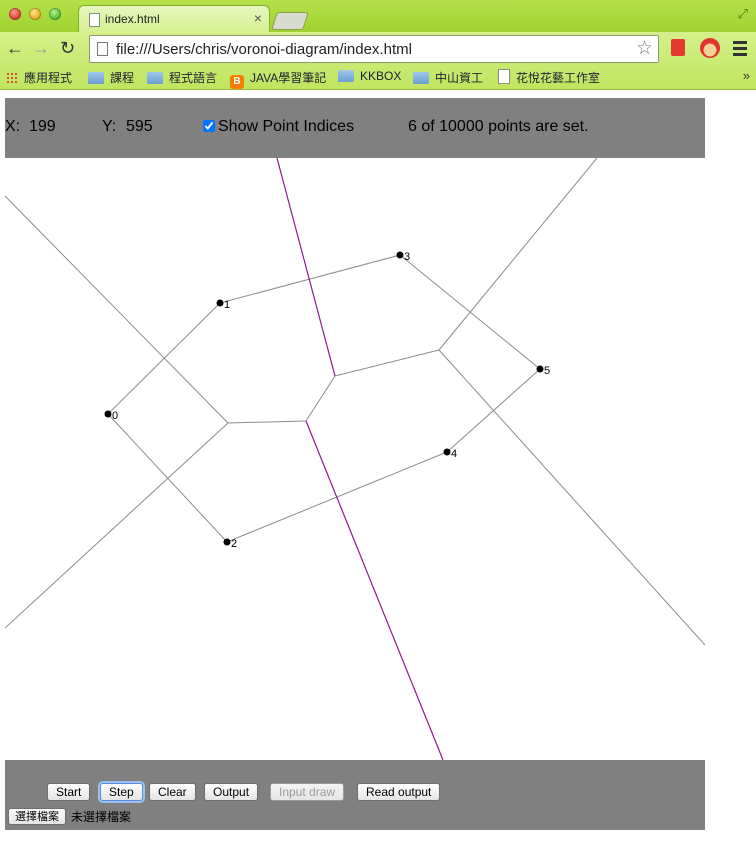 The width and height of the screenshot is (756, 860). What do you see at coordinates (35, 14) in the screenshot?
I see `minimize-window-icon` at bounding box center [35, 14].